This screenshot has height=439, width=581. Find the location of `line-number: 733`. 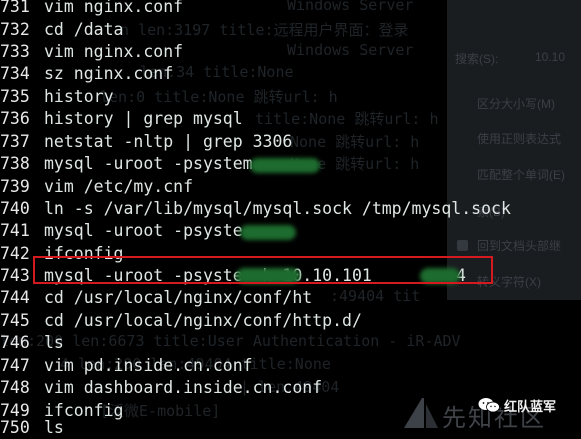

line-number: 733 is located at coordinates (15, 51).